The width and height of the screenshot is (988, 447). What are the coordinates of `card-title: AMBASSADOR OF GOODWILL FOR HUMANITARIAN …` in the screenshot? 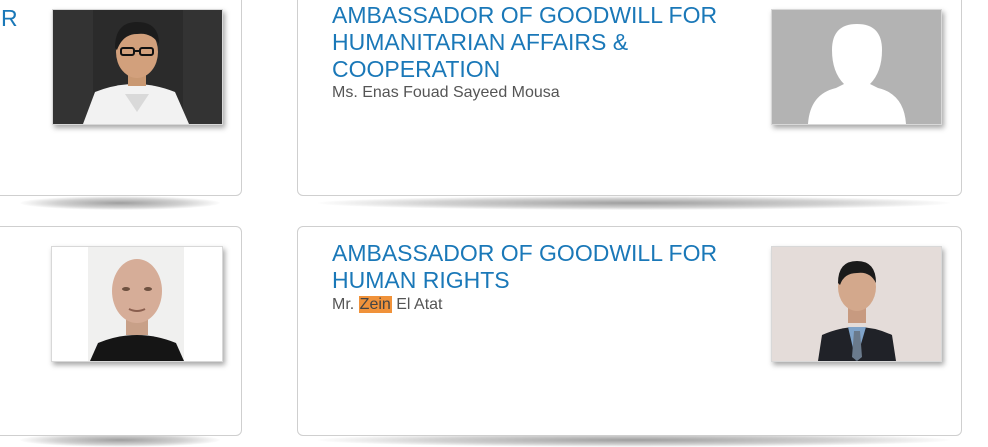 It's located at (524, 42).